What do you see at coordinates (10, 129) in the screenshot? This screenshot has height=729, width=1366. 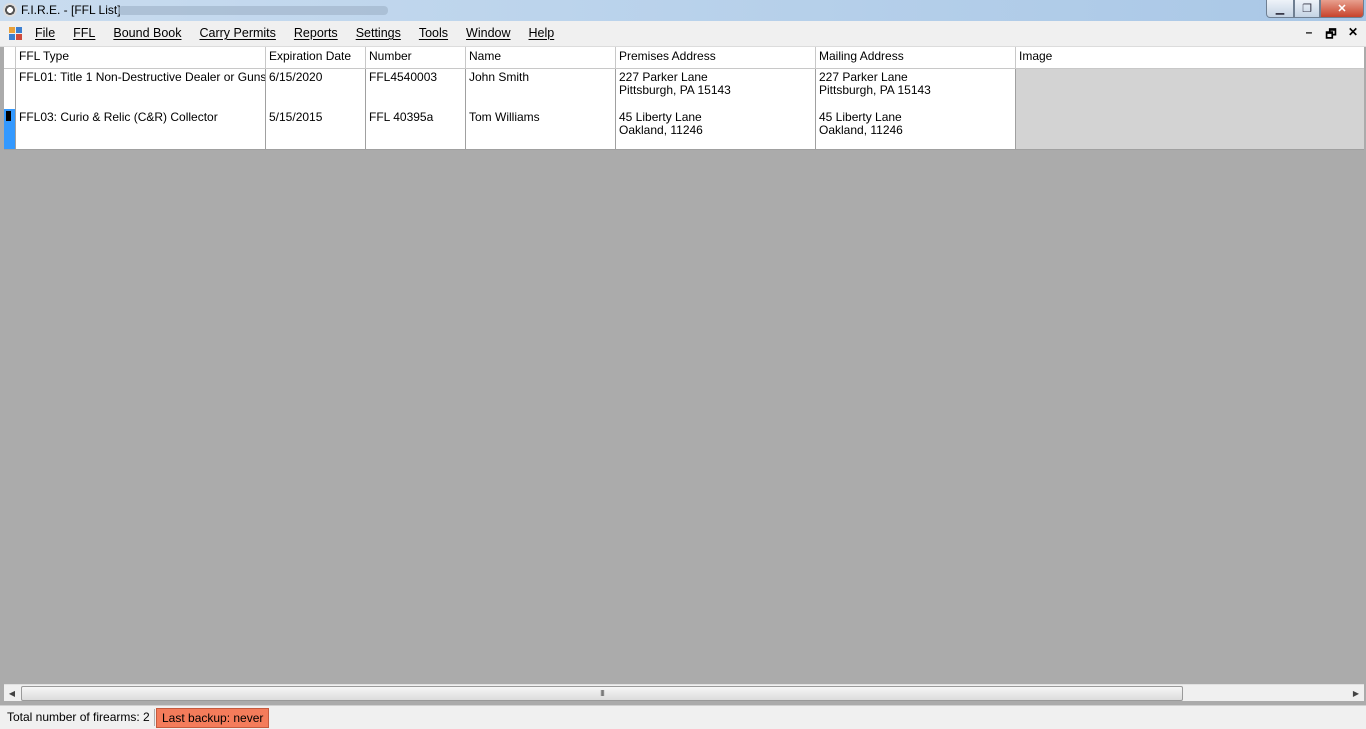 I see `row-header-selected` at bounding box center [10, 129].